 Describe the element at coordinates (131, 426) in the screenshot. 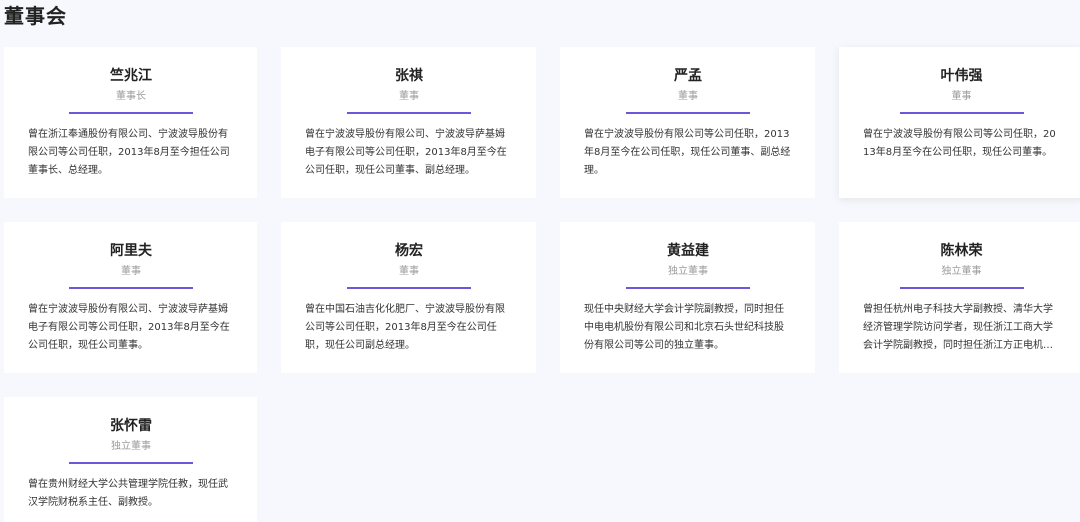

I see `member-name: 张怀雷` at that location.